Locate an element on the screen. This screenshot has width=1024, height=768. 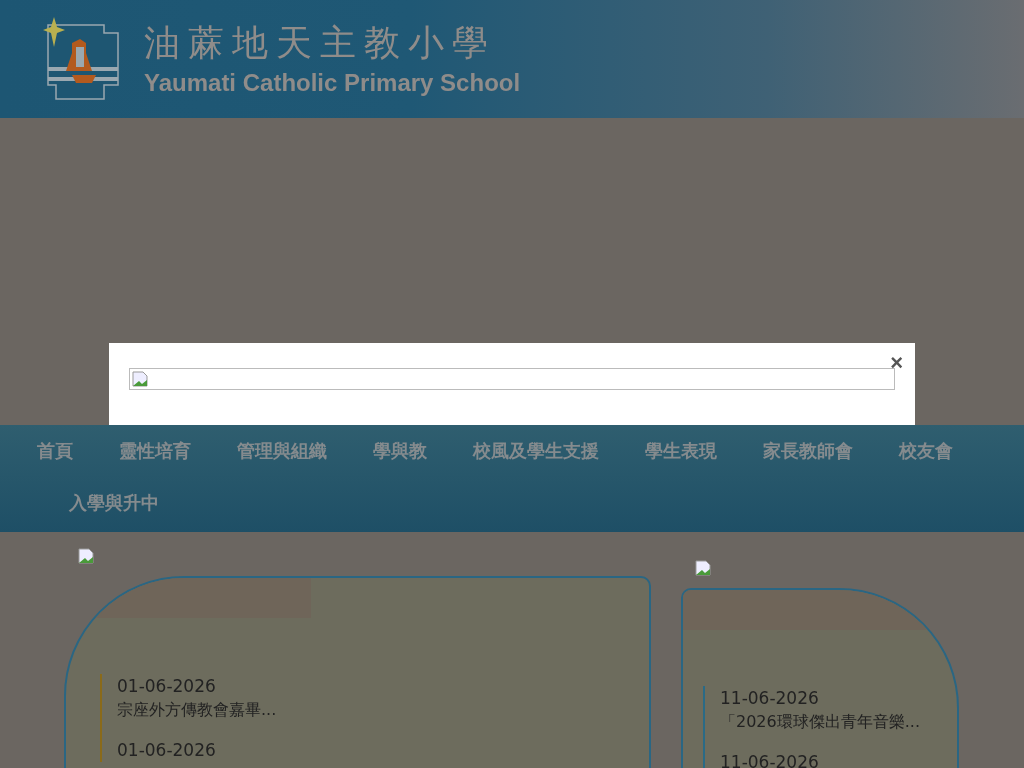
nav-link: 學與教 is located at coordinates (400, 451).